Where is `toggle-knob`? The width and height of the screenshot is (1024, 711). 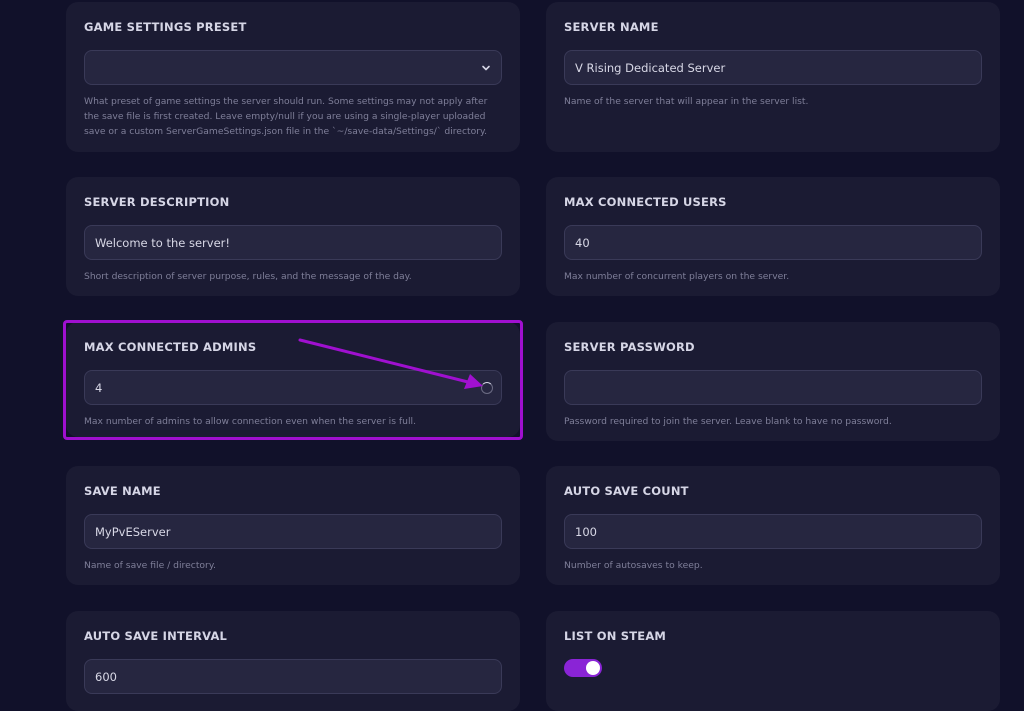
toggle-knob is located at coordinates (593, 668).